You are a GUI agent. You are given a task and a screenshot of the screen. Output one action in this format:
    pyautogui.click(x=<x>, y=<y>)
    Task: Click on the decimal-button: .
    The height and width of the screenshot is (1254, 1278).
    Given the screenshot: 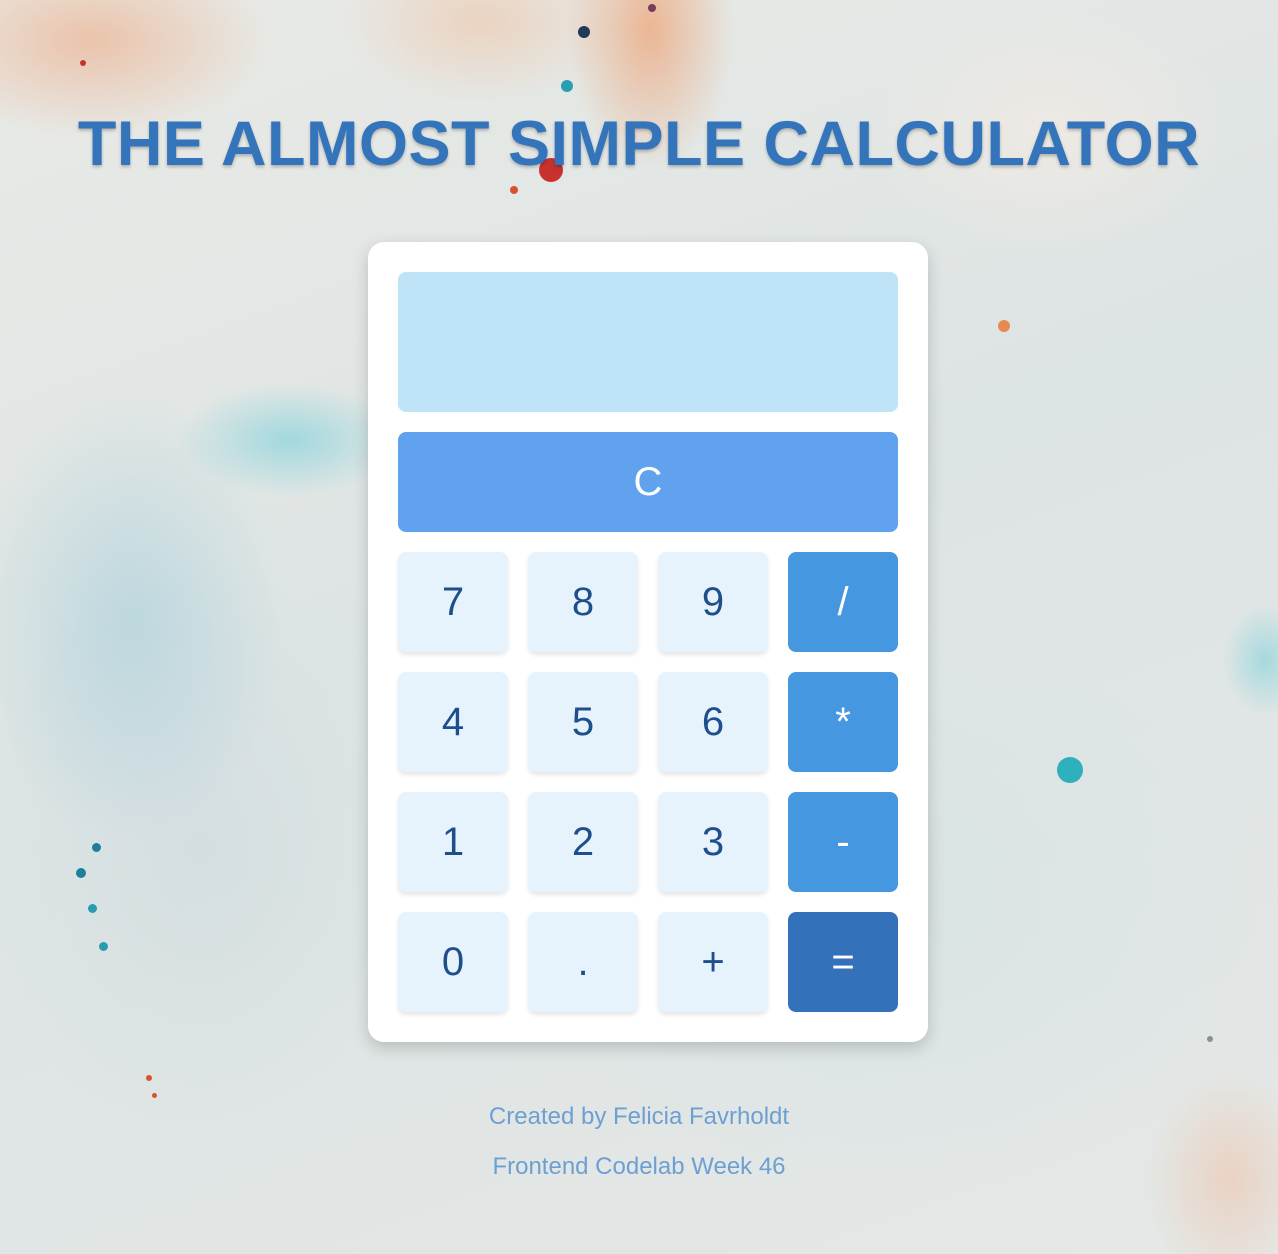 What is the action you would take?
    pyautogui.click(x=583, y=962)
    